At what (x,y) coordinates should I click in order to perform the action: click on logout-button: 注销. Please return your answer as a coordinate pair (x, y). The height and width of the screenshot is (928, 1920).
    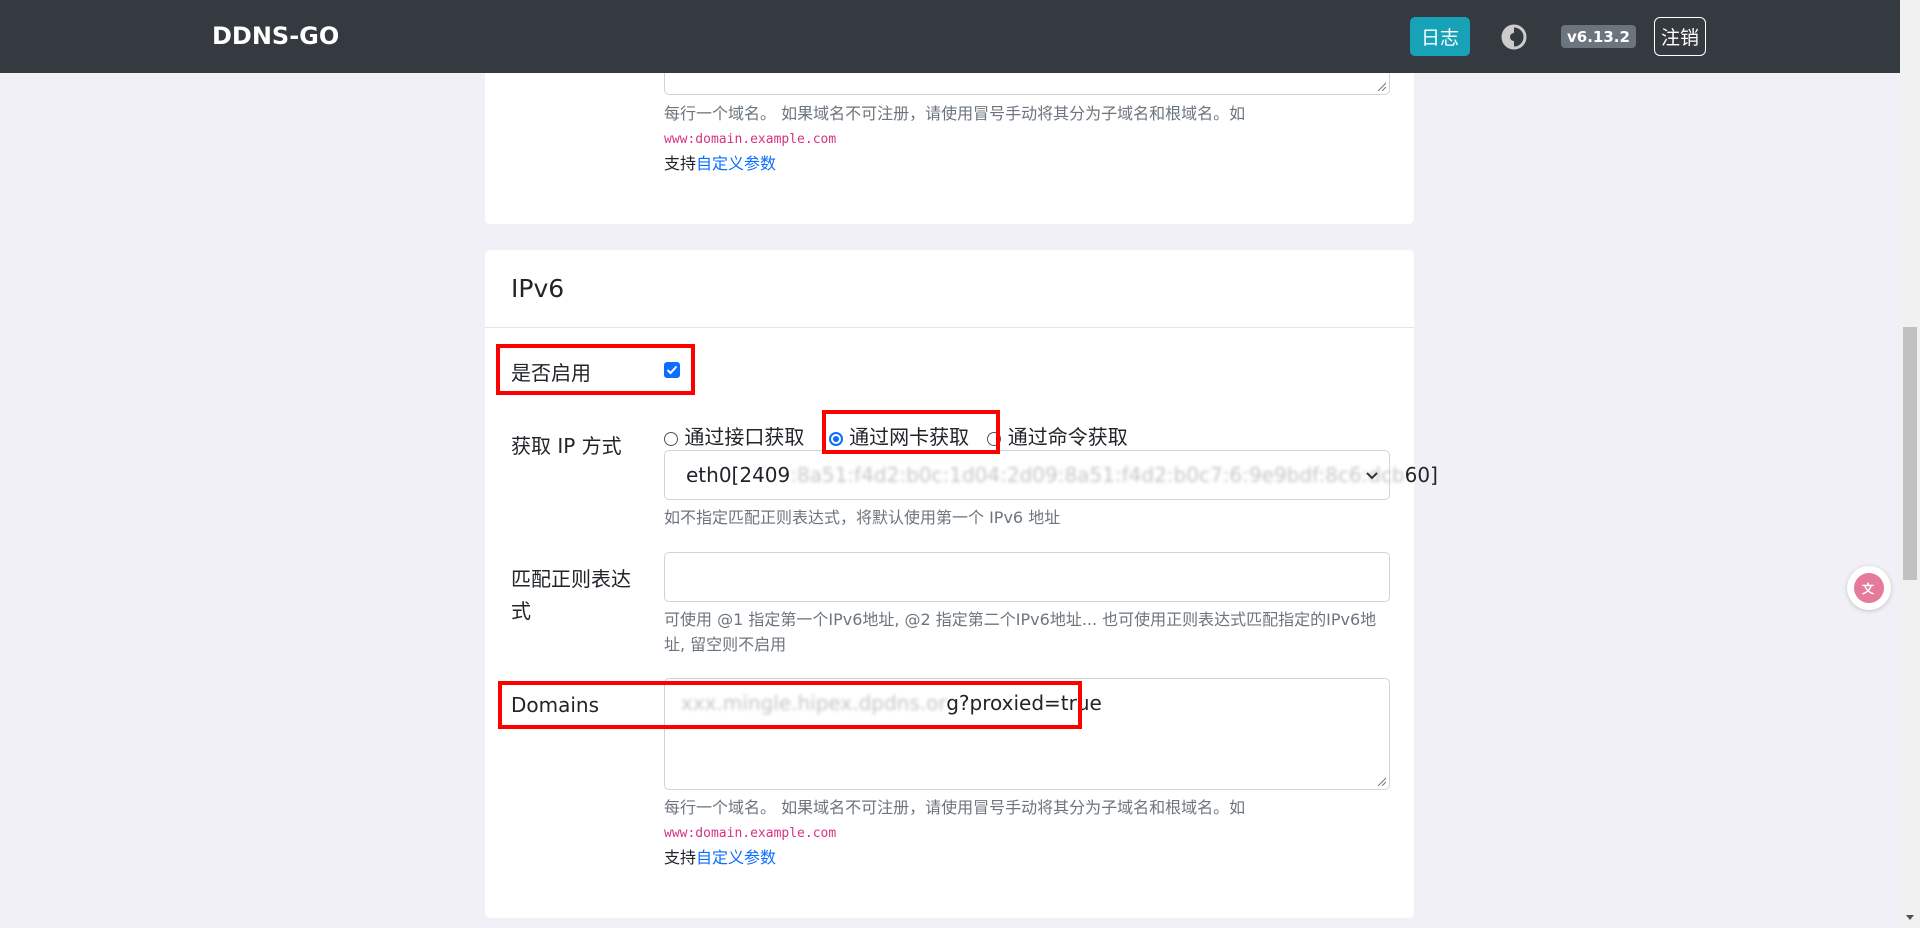
    Looking at the image, I should click on (1680, 36).